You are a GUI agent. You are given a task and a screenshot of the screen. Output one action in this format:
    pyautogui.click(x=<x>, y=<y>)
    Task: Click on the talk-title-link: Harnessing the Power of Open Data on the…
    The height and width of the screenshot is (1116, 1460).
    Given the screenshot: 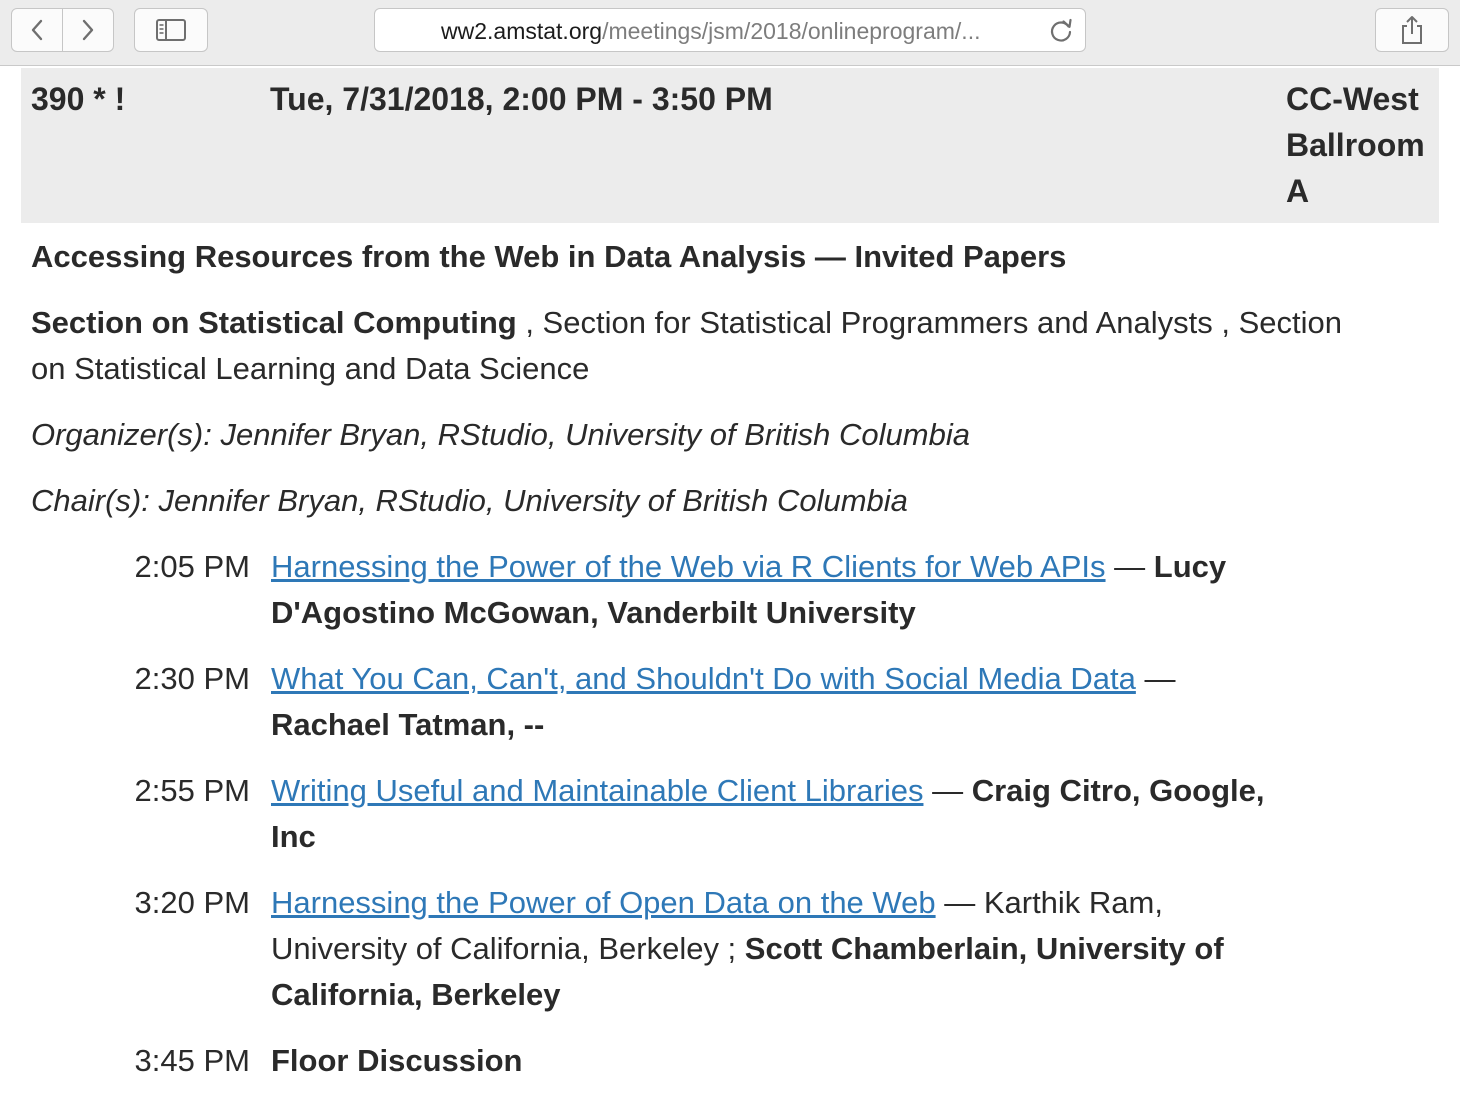 What is the action you would take?
    pyautogui.click(x=603, y=902)
    